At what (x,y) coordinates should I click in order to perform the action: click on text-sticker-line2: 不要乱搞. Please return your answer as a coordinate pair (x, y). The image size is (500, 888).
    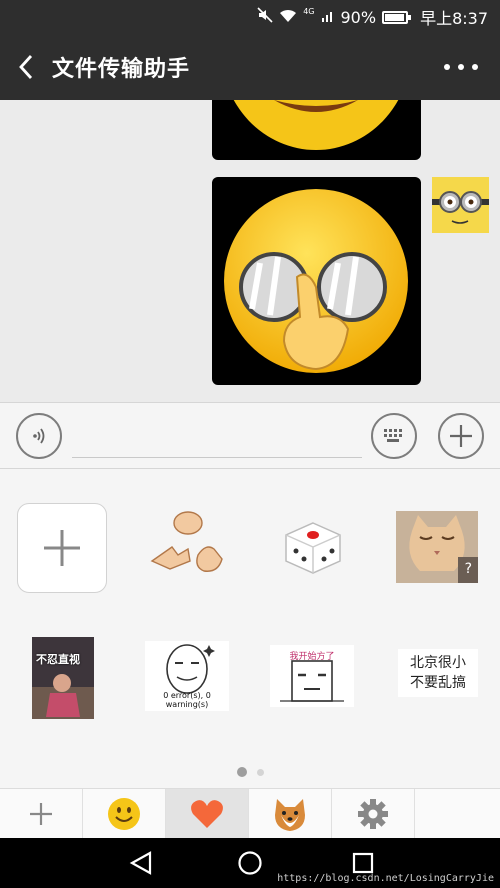
    Looking at the image, I should click on (438, 683).